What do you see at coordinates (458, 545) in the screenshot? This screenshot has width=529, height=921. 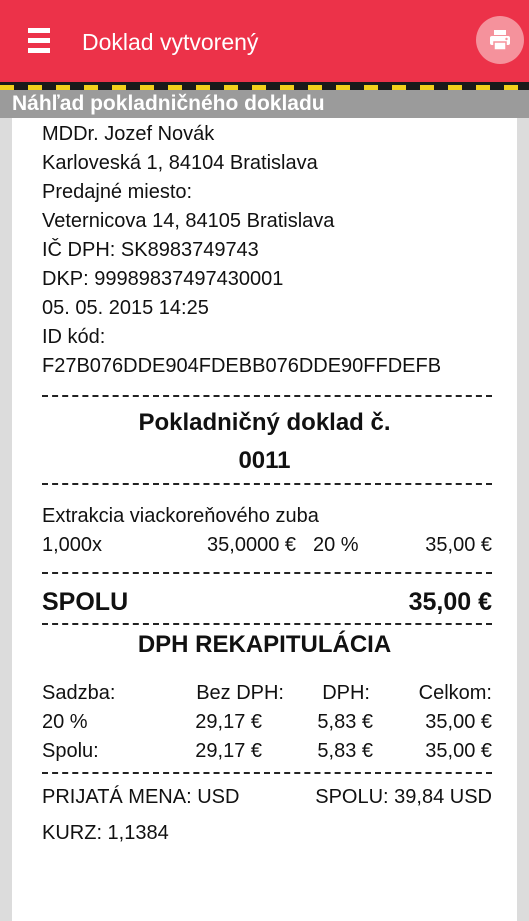 I see `item-total: 35,00 €` at bounding box center [458, 545].